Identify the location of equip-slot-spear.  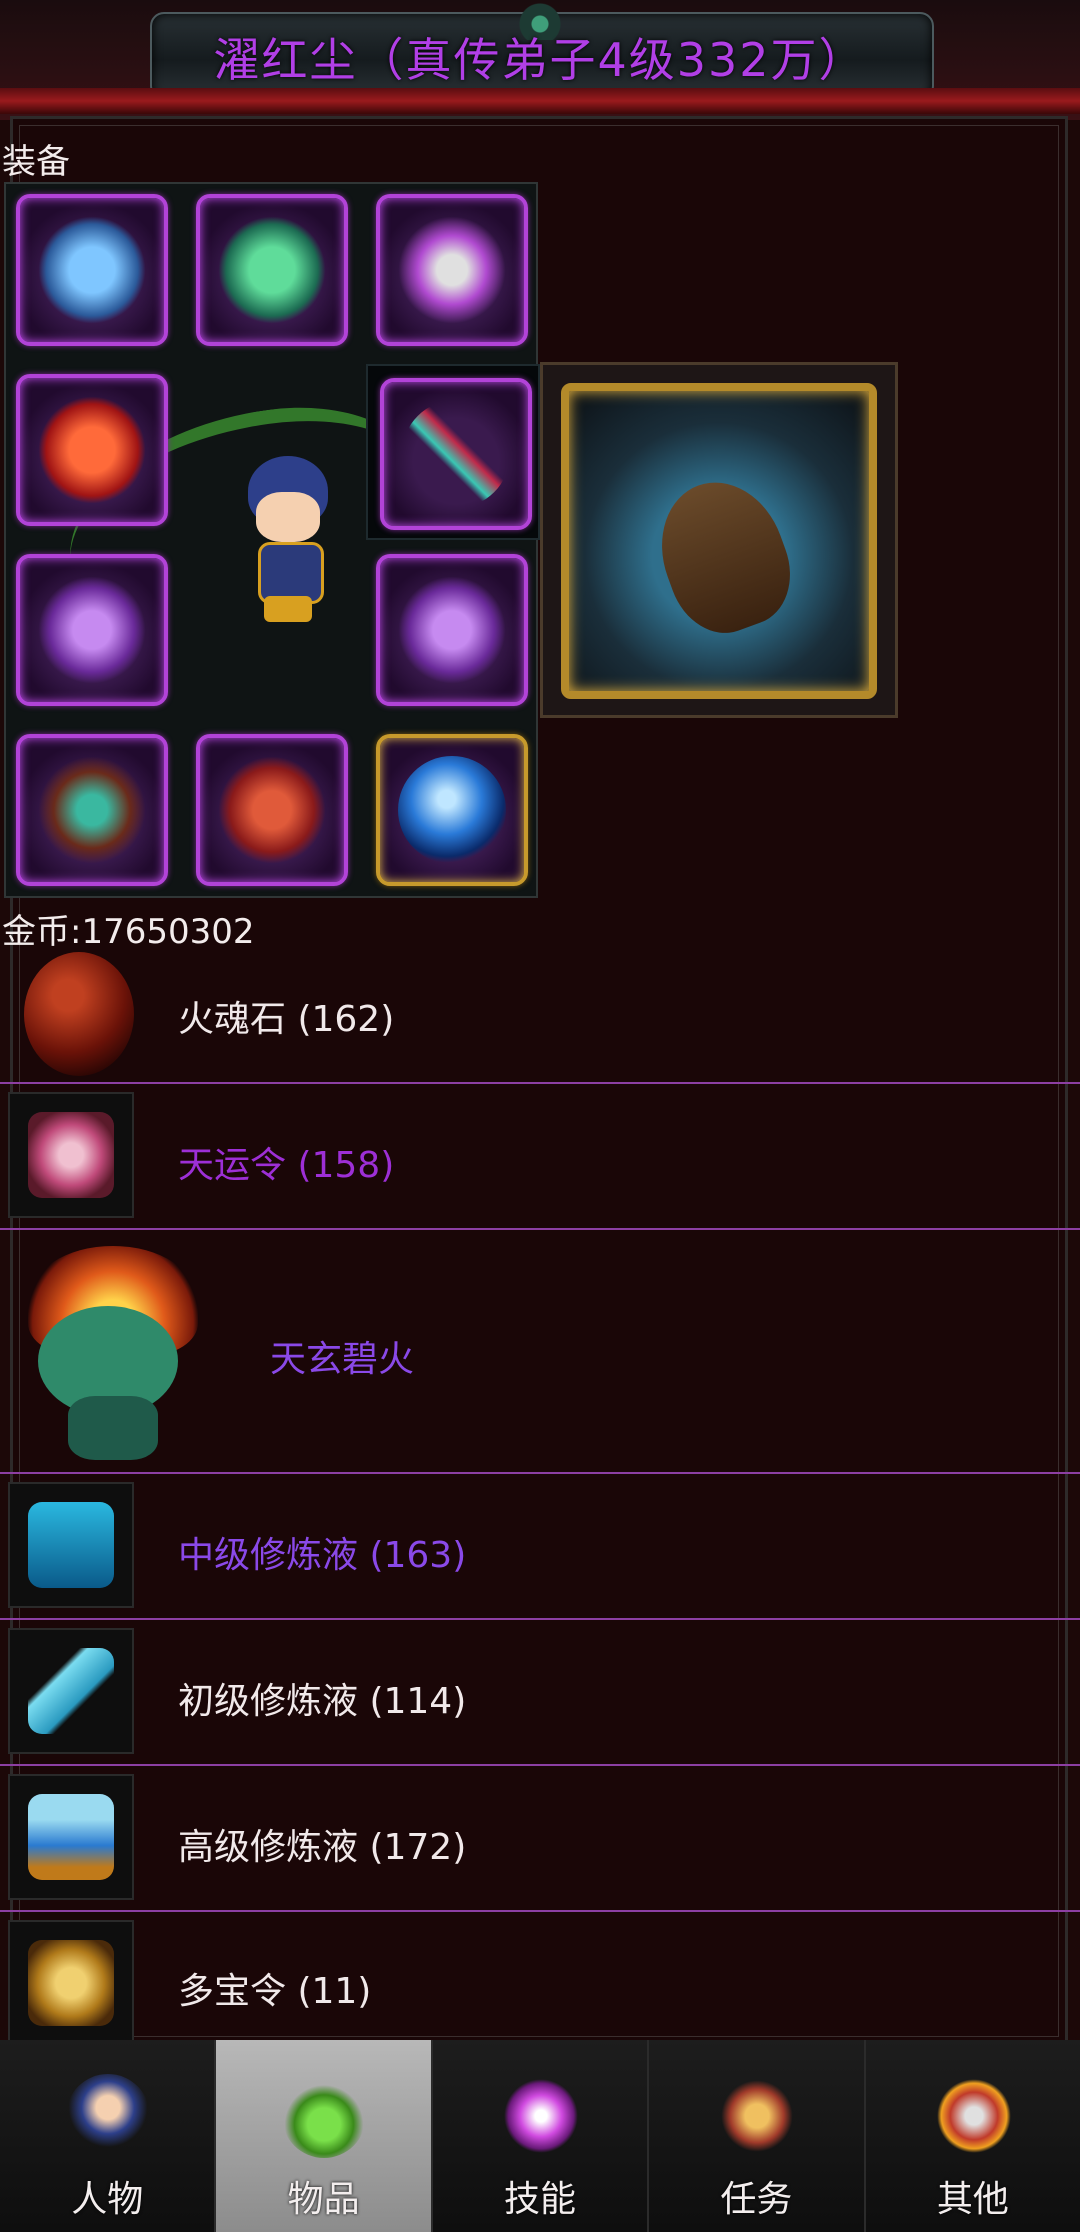
(453, 452).